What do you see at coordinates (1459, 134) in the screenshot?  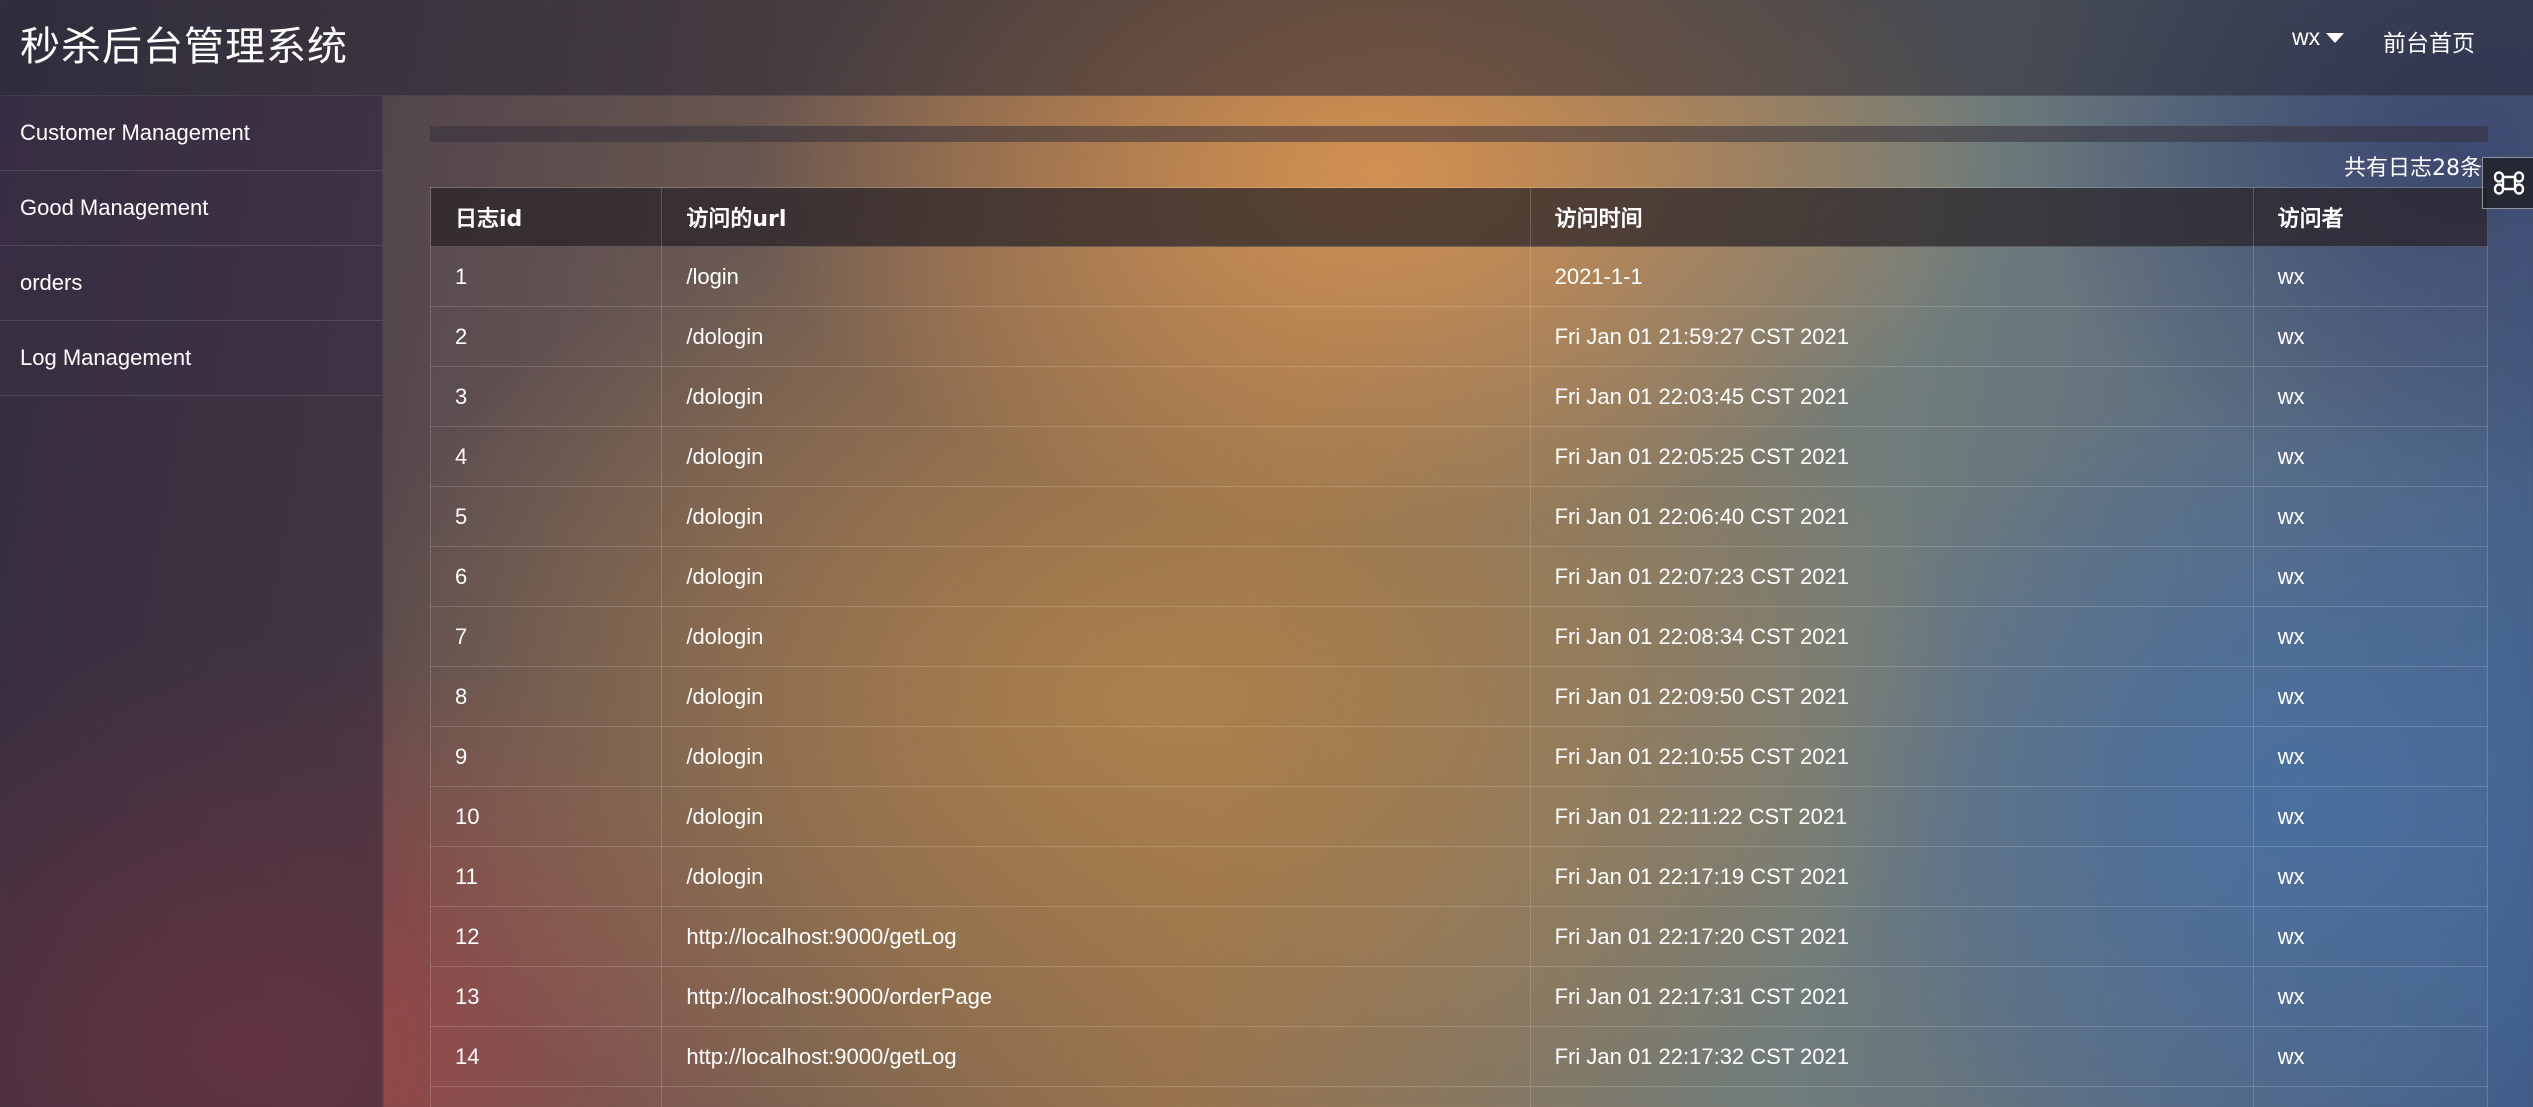 I see `top-divider-bar` at bounding box center [1459, 134].